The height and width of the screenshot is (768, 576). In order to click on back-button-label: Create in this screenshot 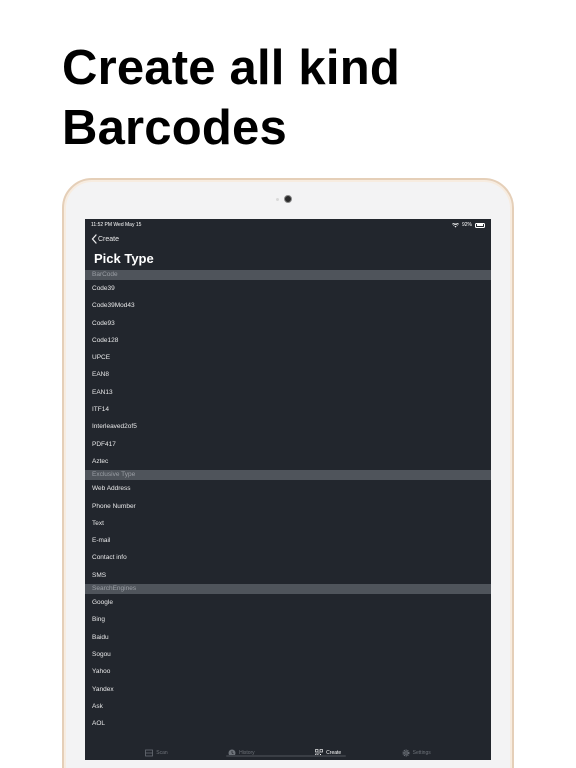, I will do `click(109, 239)`.